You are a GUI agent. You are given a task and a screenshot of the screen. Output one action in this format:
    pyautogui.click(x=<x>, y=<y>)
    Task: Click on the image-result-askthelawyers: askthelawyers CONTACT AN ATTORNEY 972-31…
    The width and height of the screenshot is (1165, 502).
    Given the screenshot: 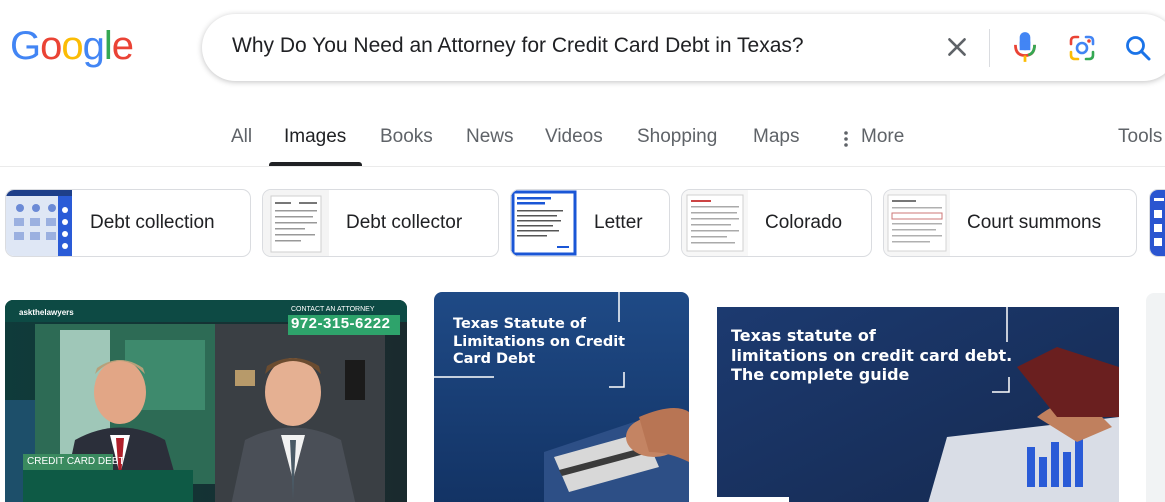 What is the action you would take?
    pyautogui.click(x=206, y=401)
    